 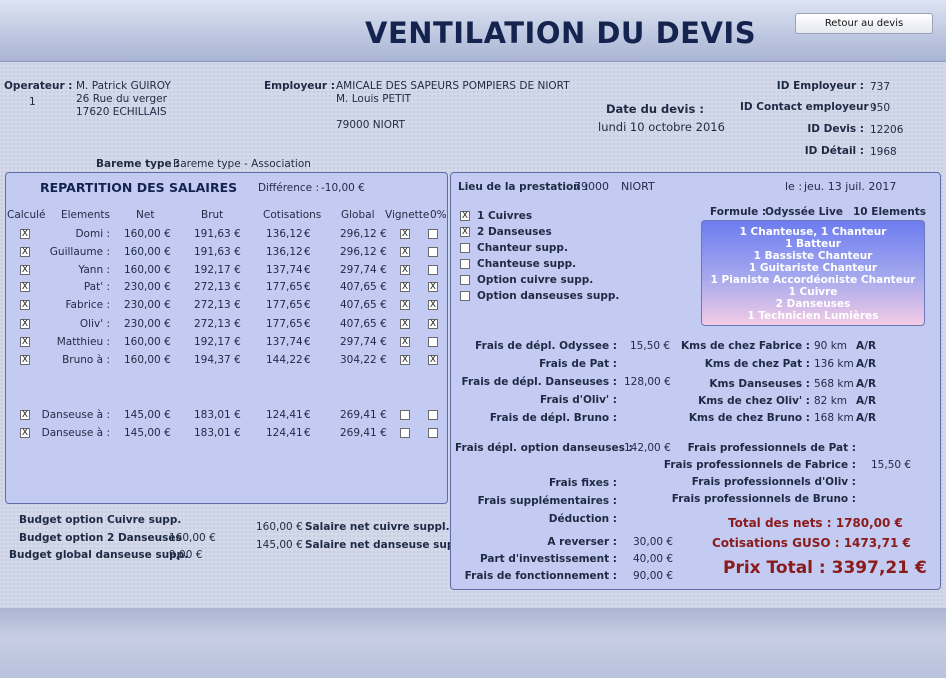 I want to click on frais-bruno-label: Frais de dépl. Bruno :, so click(x=553, y=418).